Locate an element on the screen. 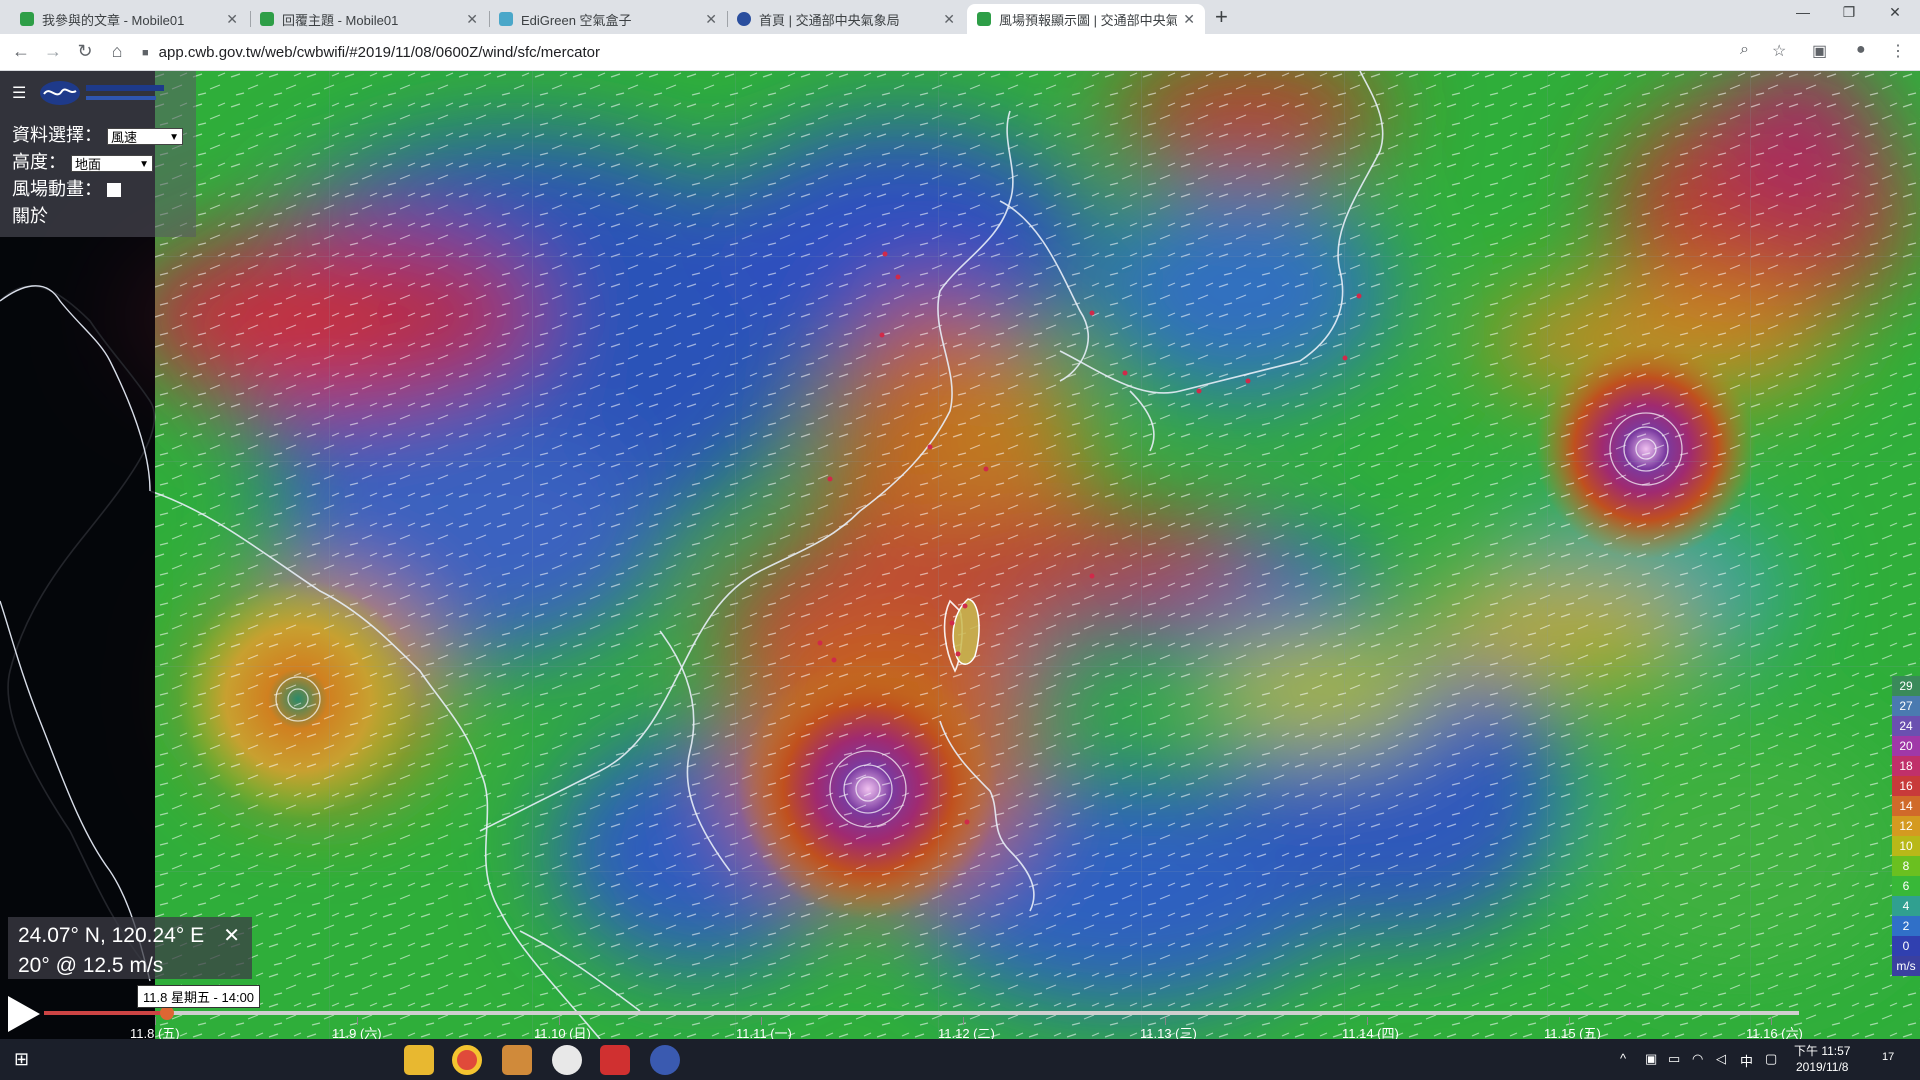 This screenshot has height=1080, width=1920. legend-swatch: 24 is located at coordinates (1906, 726).